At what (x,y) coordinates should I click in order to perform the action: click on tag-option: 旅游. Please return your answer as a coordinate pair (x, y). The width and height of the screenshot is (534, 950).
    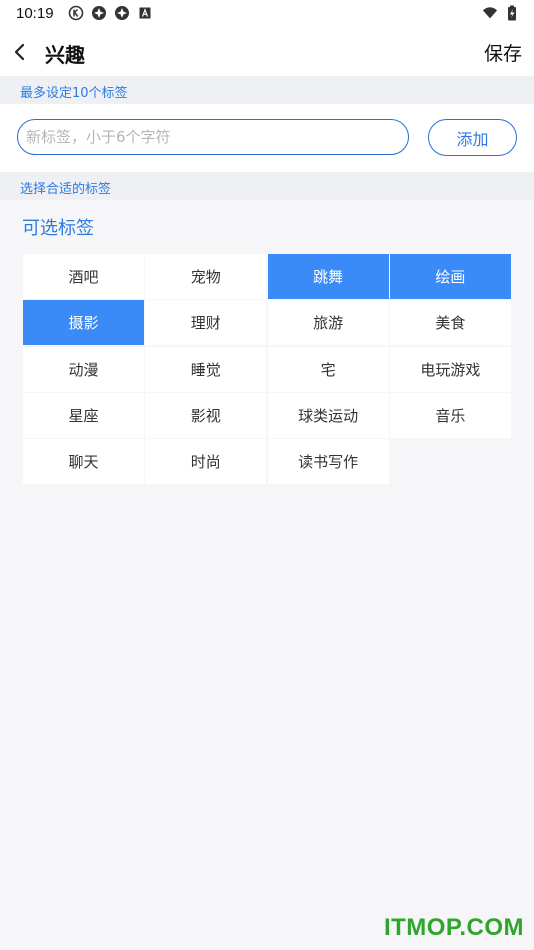
    Looking at the image, I should click on (328, 323).